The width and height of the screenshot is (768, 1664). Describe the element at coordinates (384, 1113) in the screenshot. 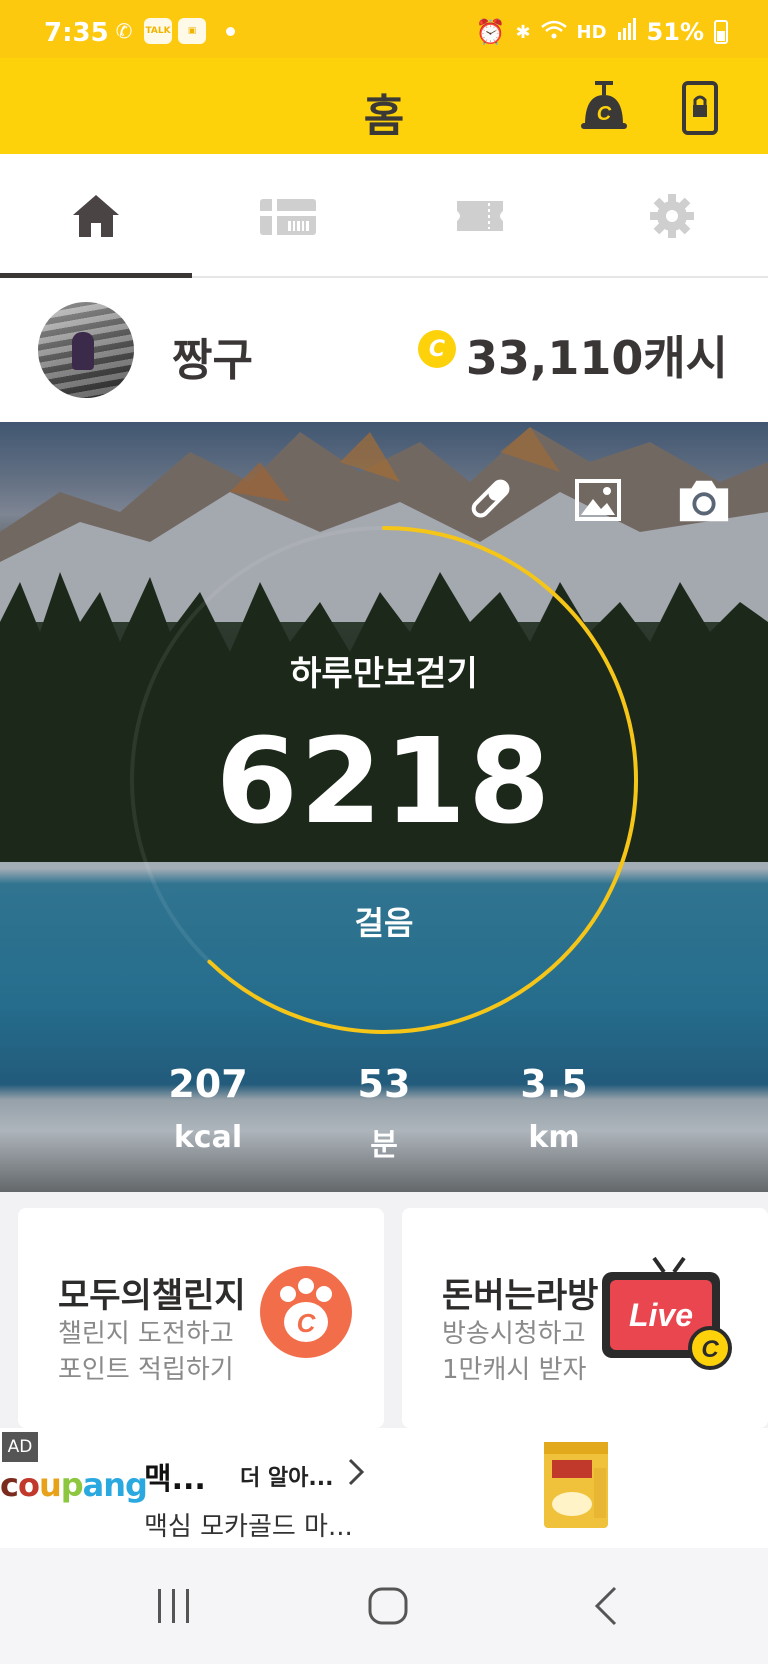

I see `minutes-stat: 53 분` at that location.